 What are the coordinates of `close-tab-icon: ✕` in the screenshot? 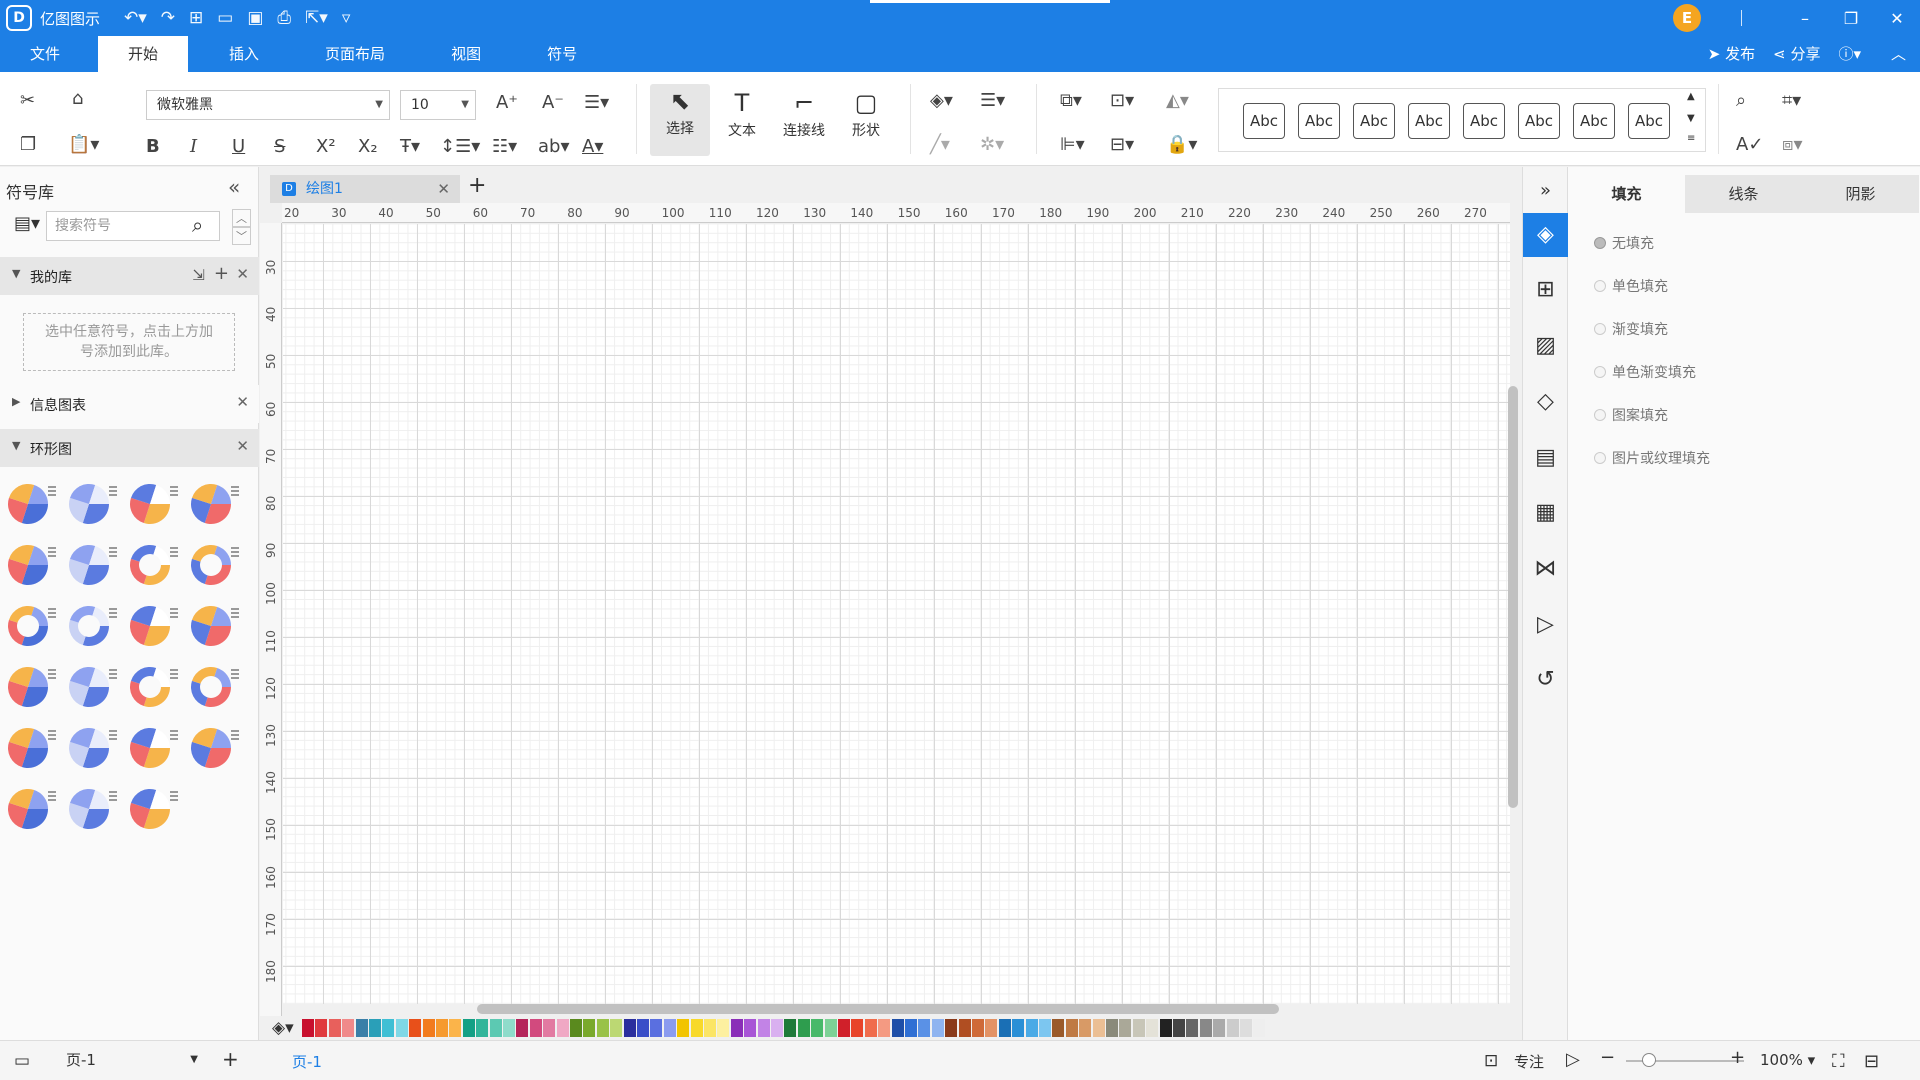 It's located at (443, 189).